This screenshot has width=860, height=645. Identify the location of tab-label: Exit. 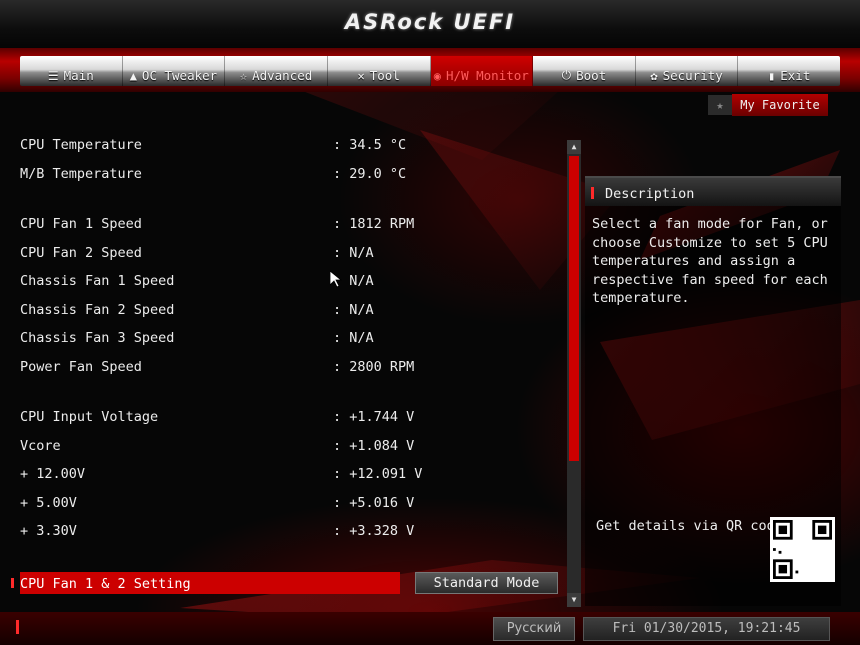
(795, 75).